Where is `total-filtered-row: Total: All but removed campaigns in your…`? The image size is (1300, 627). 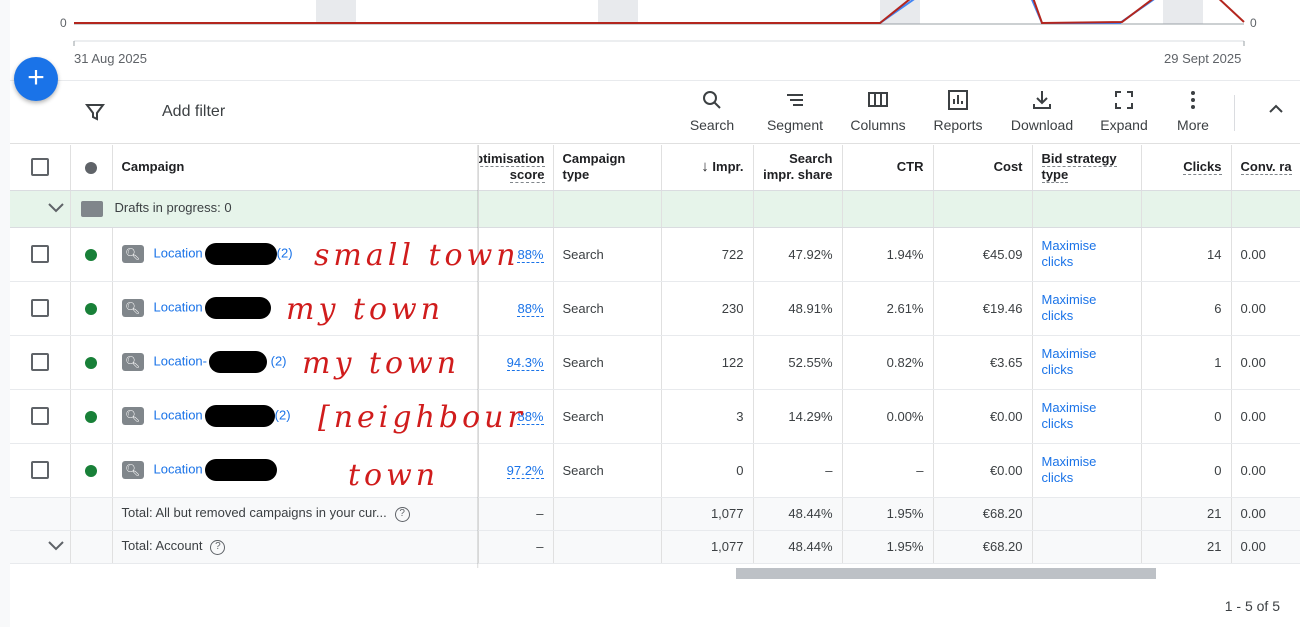 total-filtered-row: Total: All but removed campaigns in your… is located at coordinates (655, 514).